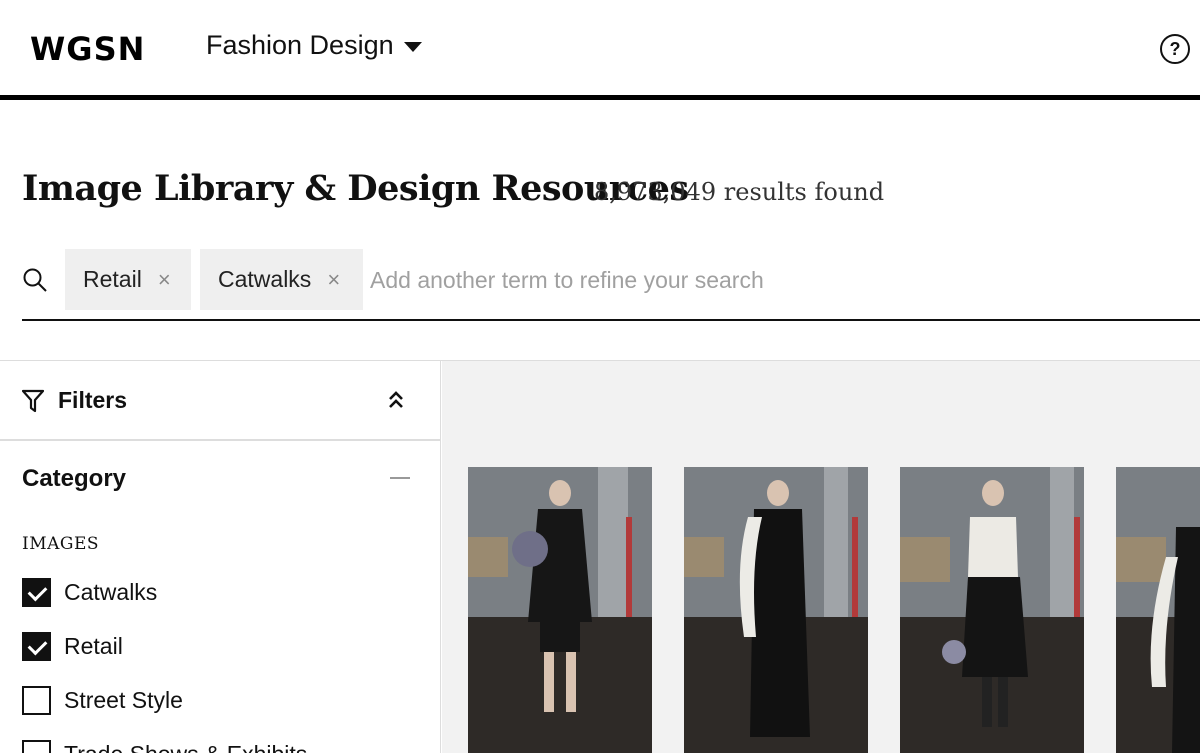 This screenshot has width=1200, height=753. I want to click on filter-option-street-style: Street Style, so click(102, 700).